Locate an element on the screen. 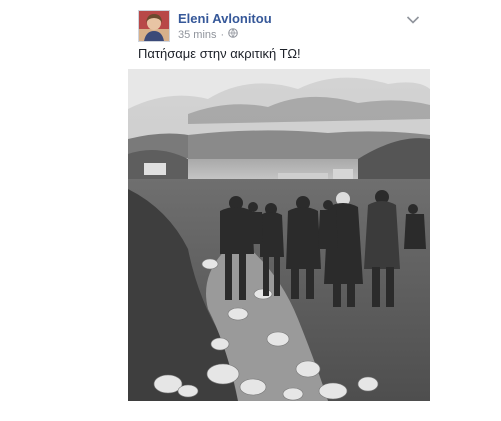 The image size is (501, 421). author-name: Eleni Avlonitou is located at coordinates (225, 18).